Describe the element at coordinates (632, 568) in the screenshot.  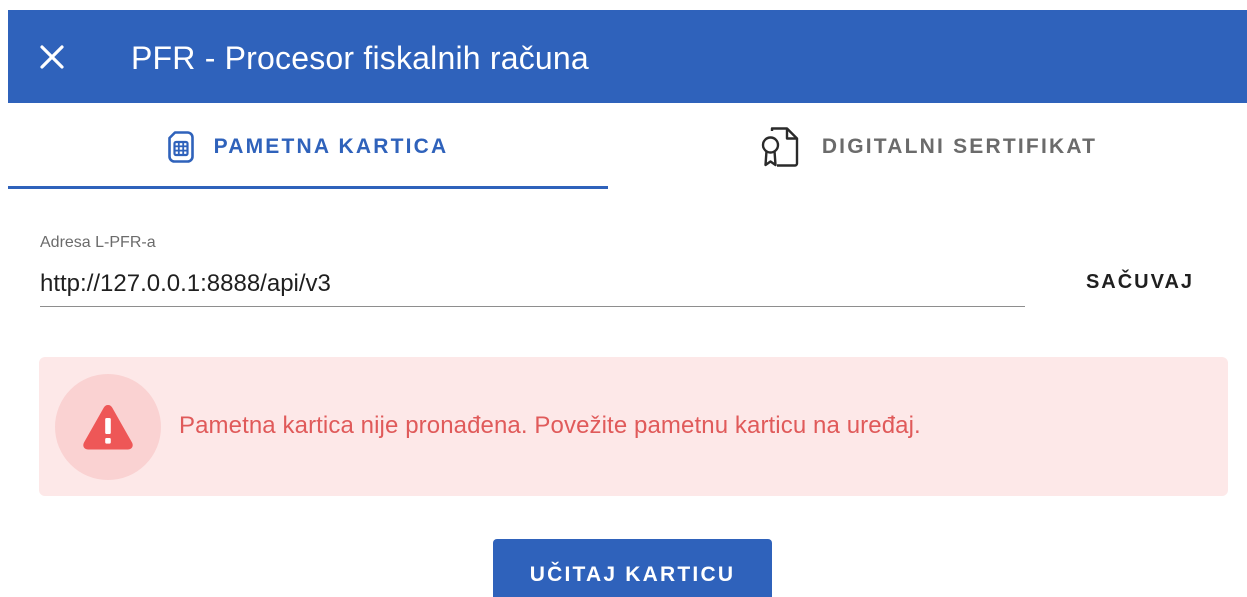
I see `load-card-button: UČITAJ KARTICU` at that location.